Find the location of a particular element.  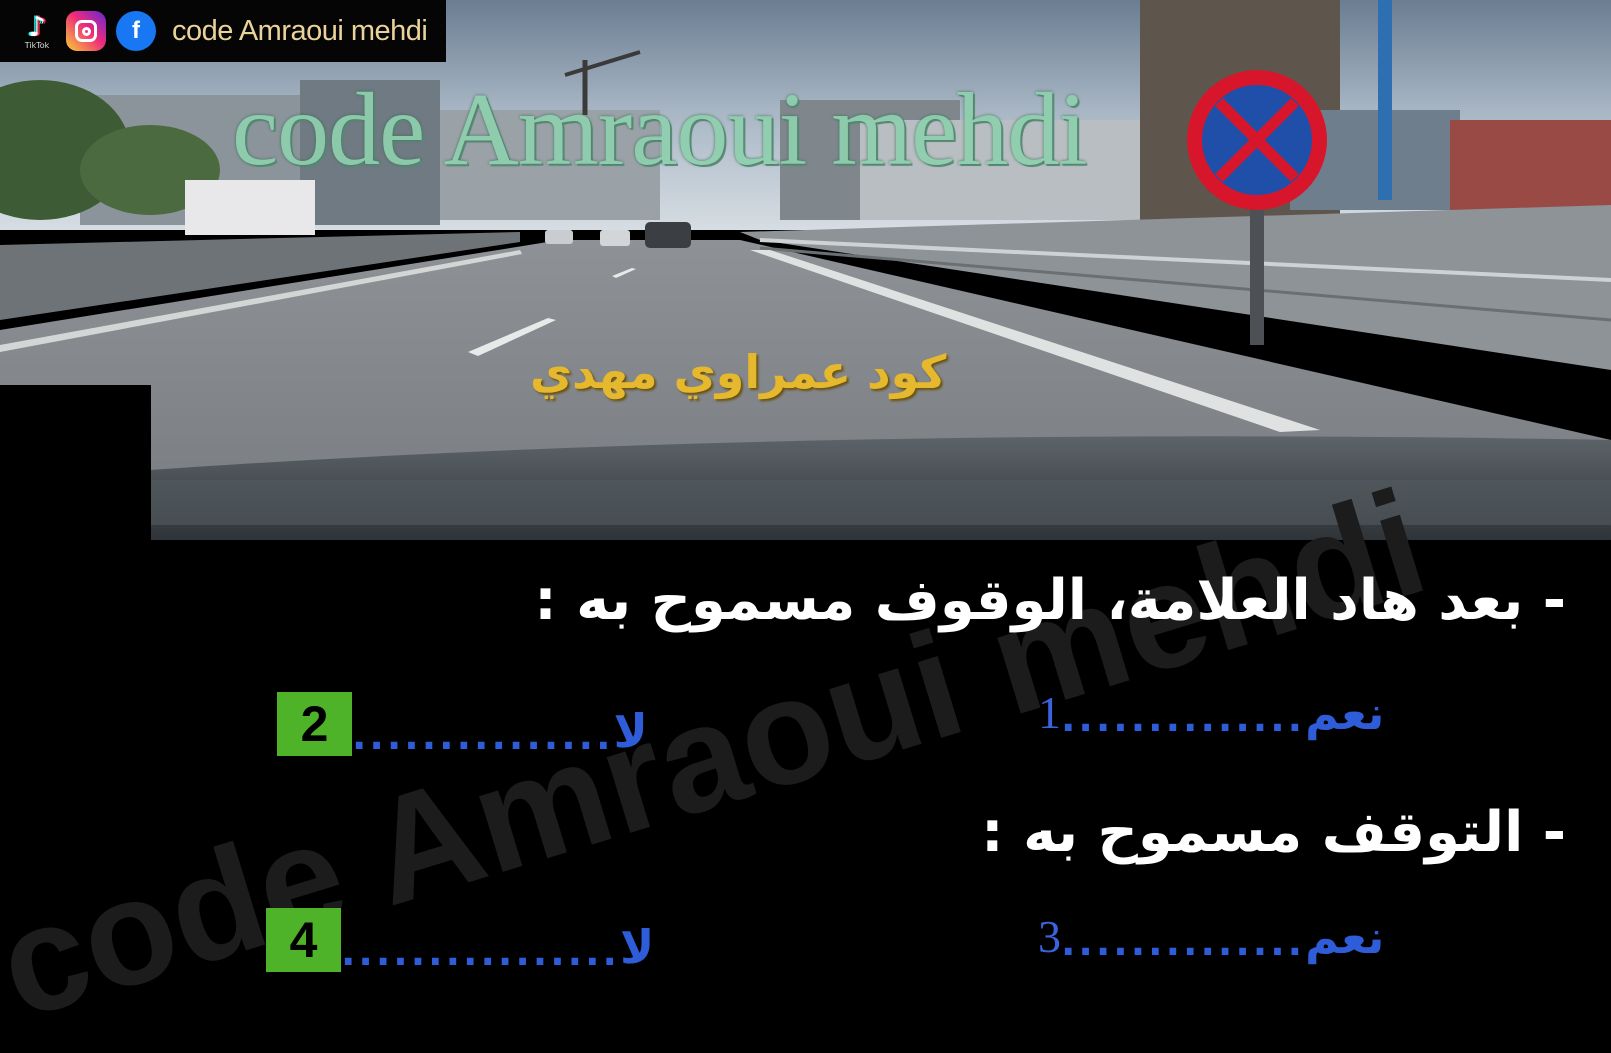

social-bar: ♪ TikTok f code Amraoui mehdi is located at coordinates (223, 31).